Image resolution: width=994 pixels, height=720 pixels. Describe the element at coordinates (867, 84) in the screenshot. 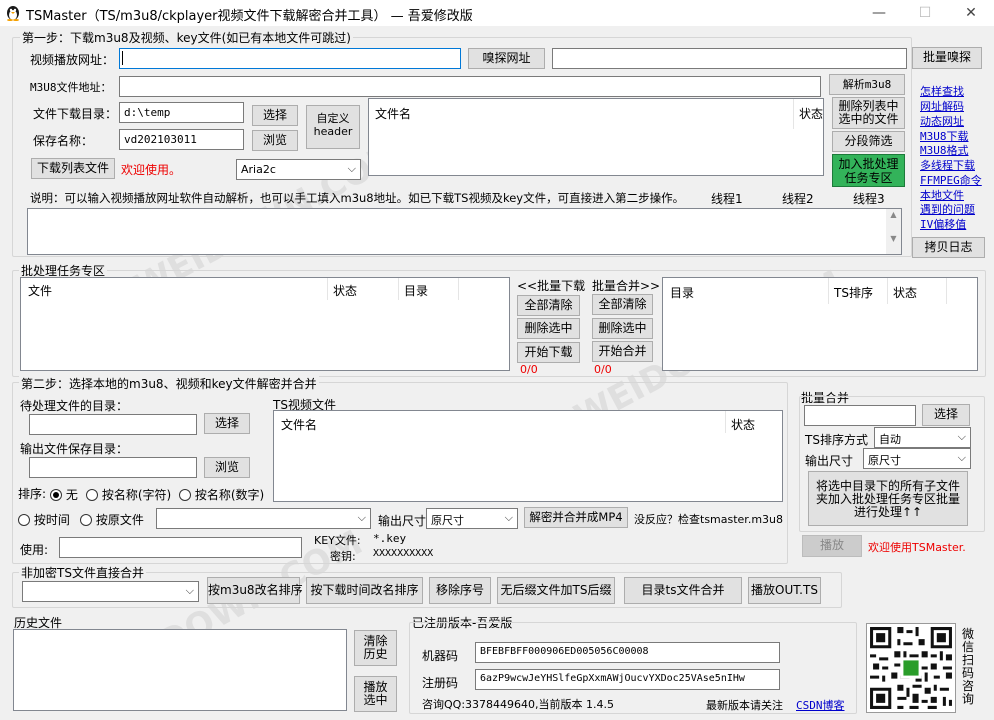

I see `parse-m3u8-button: 解析m3u8` at that location.